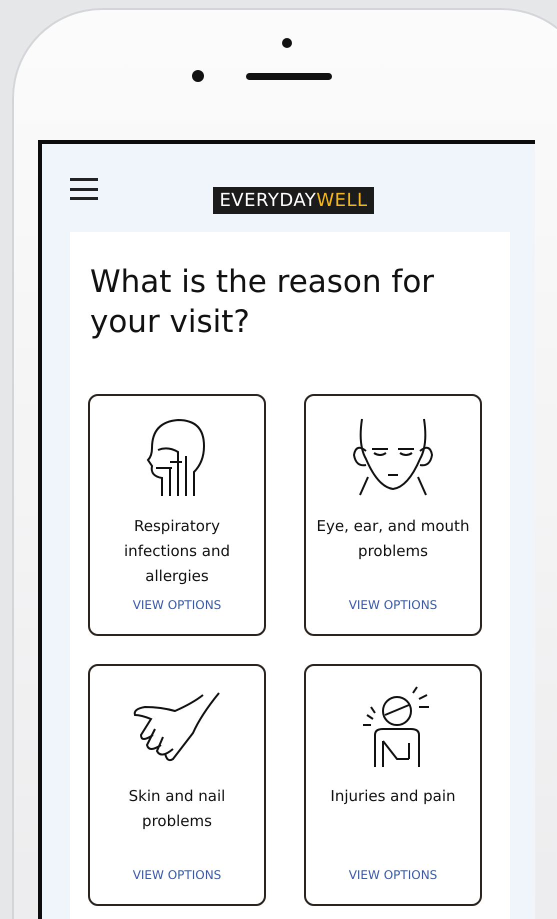 The image size is (557, 919). Describe the element at coordinates (177, 551) in the screenshot. I see `category-title: Respiratory infections and allergies` at that location.